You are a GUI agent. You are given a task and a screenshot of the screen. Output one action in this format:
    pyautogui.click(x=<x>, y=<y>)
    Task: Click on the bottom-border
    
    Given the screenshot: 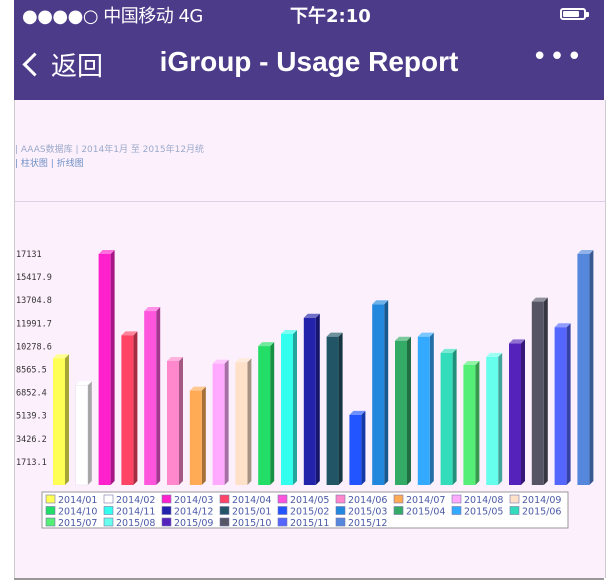 What is the action you would take?
    pyautogui.click(x=309, y=579)
    